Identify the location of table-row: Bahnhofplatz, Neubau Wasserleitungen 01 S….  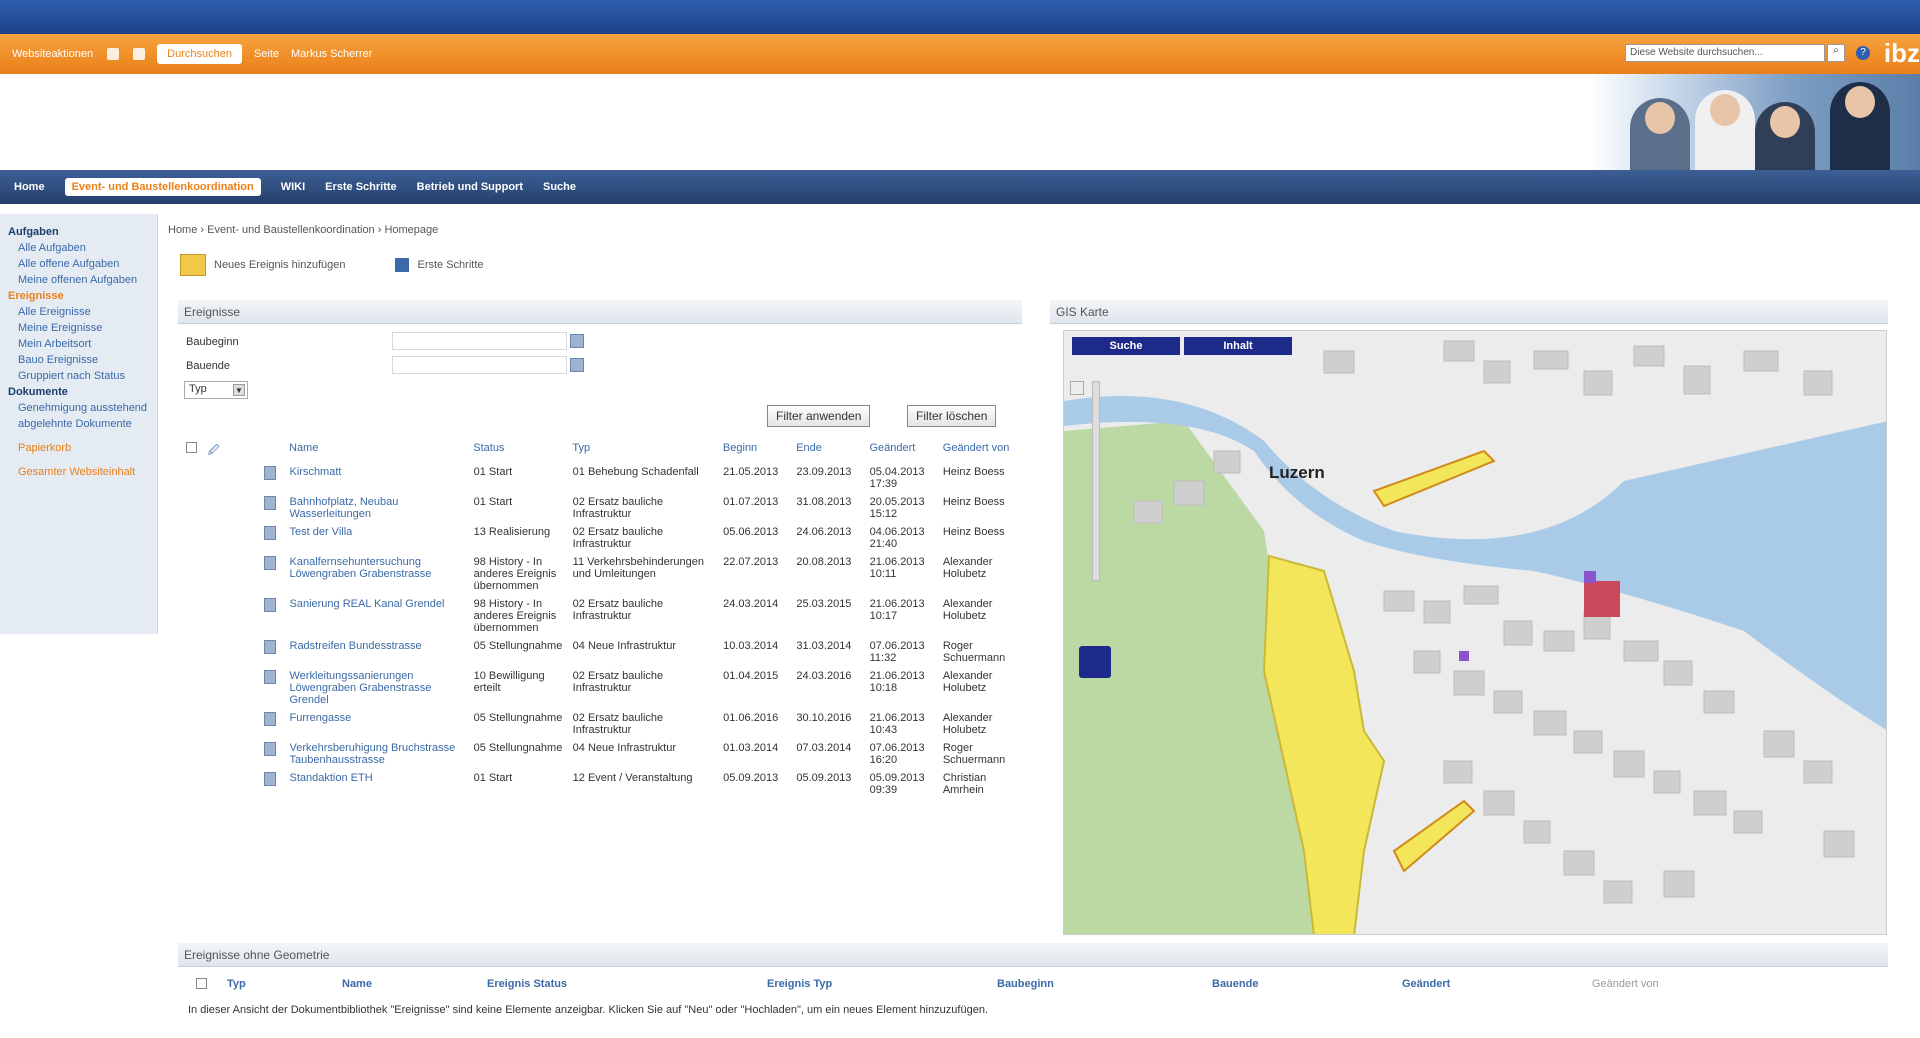
(604, 508).